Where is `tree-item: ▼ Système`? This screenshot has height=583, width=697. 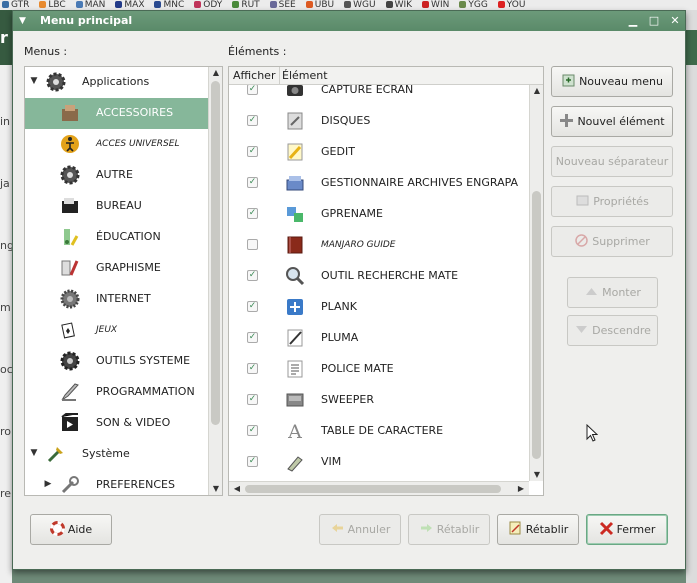 tree-item: ▼ Système is located at coordinates (117, 454).